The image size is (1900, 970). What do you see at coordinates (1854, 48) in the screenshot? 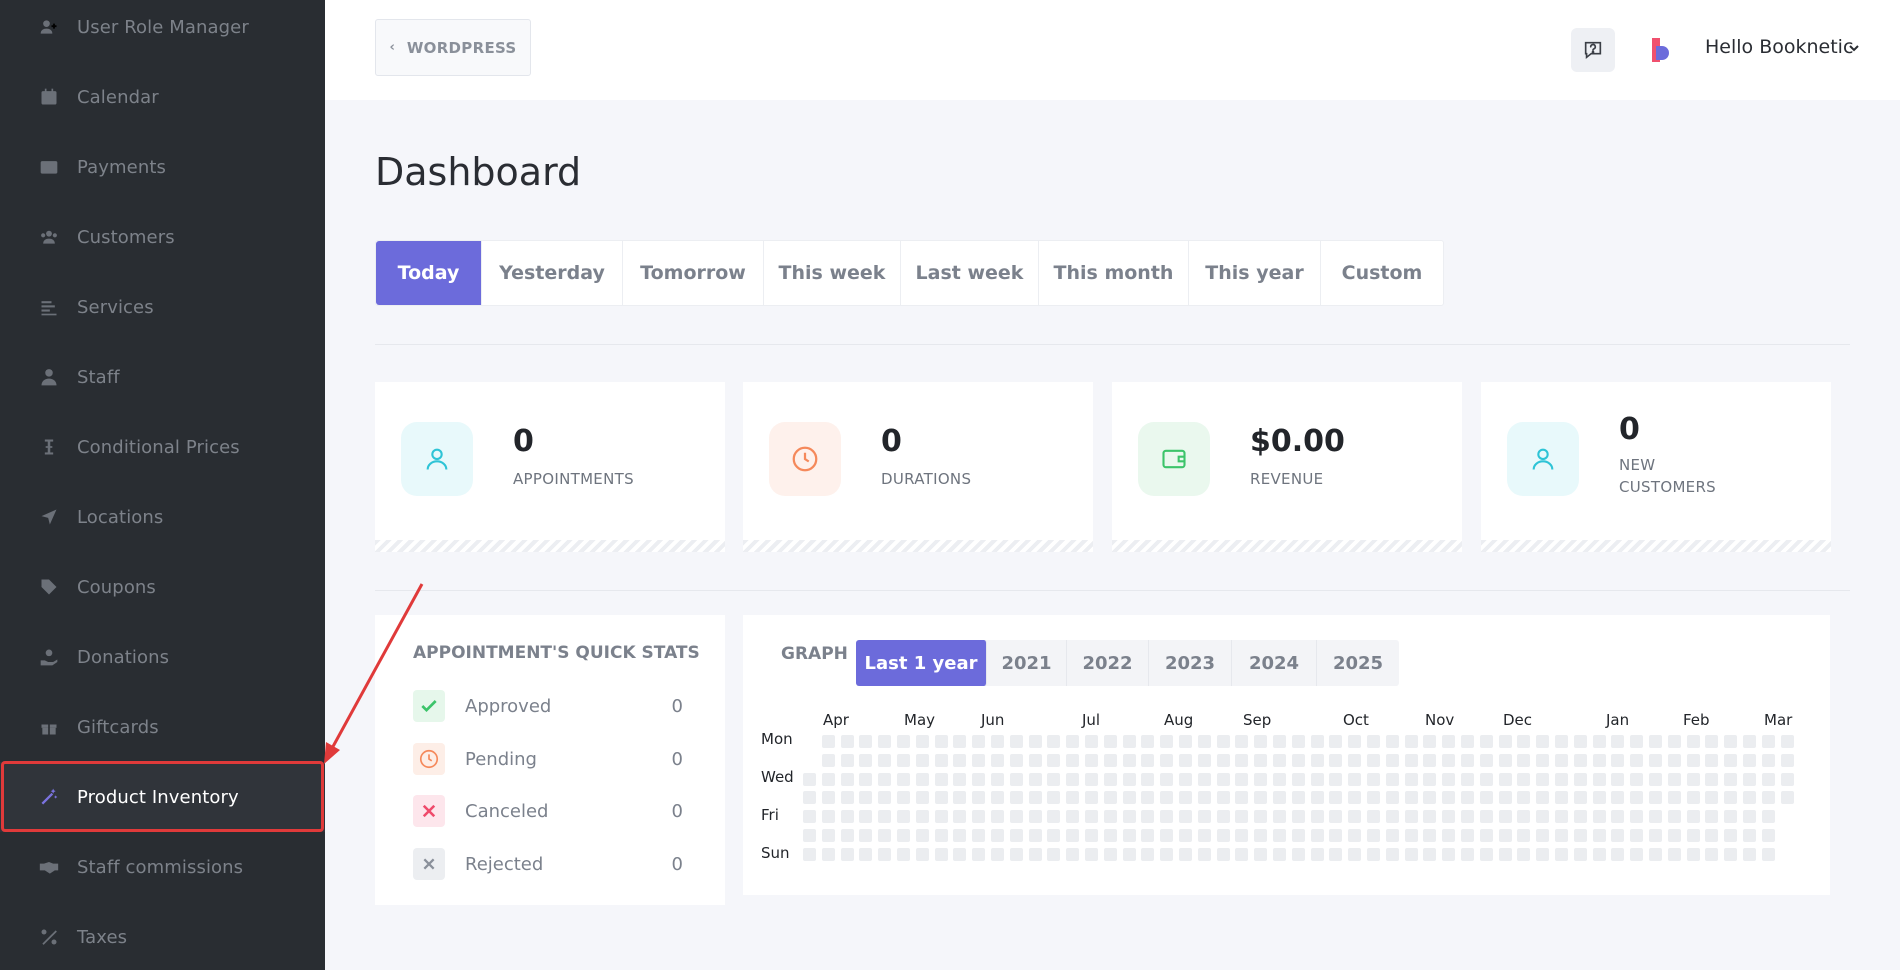
I see `chevron-down-icon` at bounding box center [1854, 48].